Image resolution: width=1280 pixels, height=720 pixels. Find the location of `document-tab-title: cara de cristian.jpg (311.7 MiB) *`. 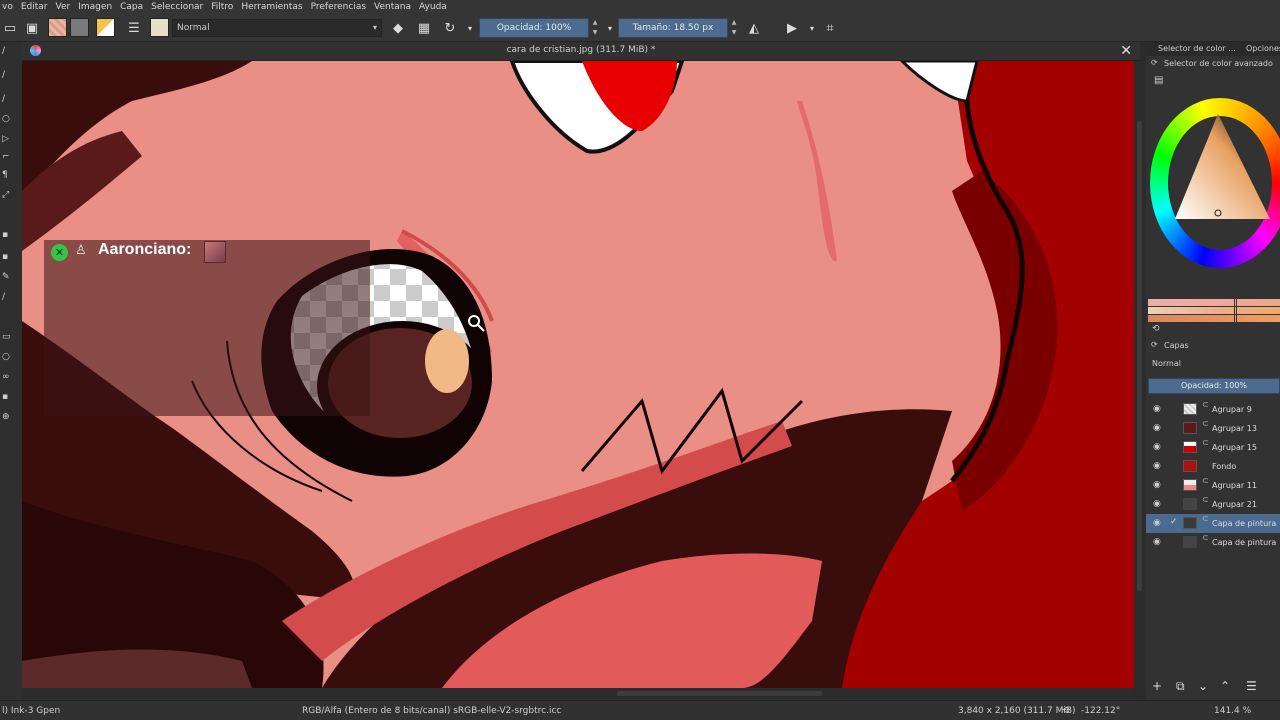

document-tab-title: cara de cristian.jpg (311.7 MiB) * is located at coordinates (581, 50).